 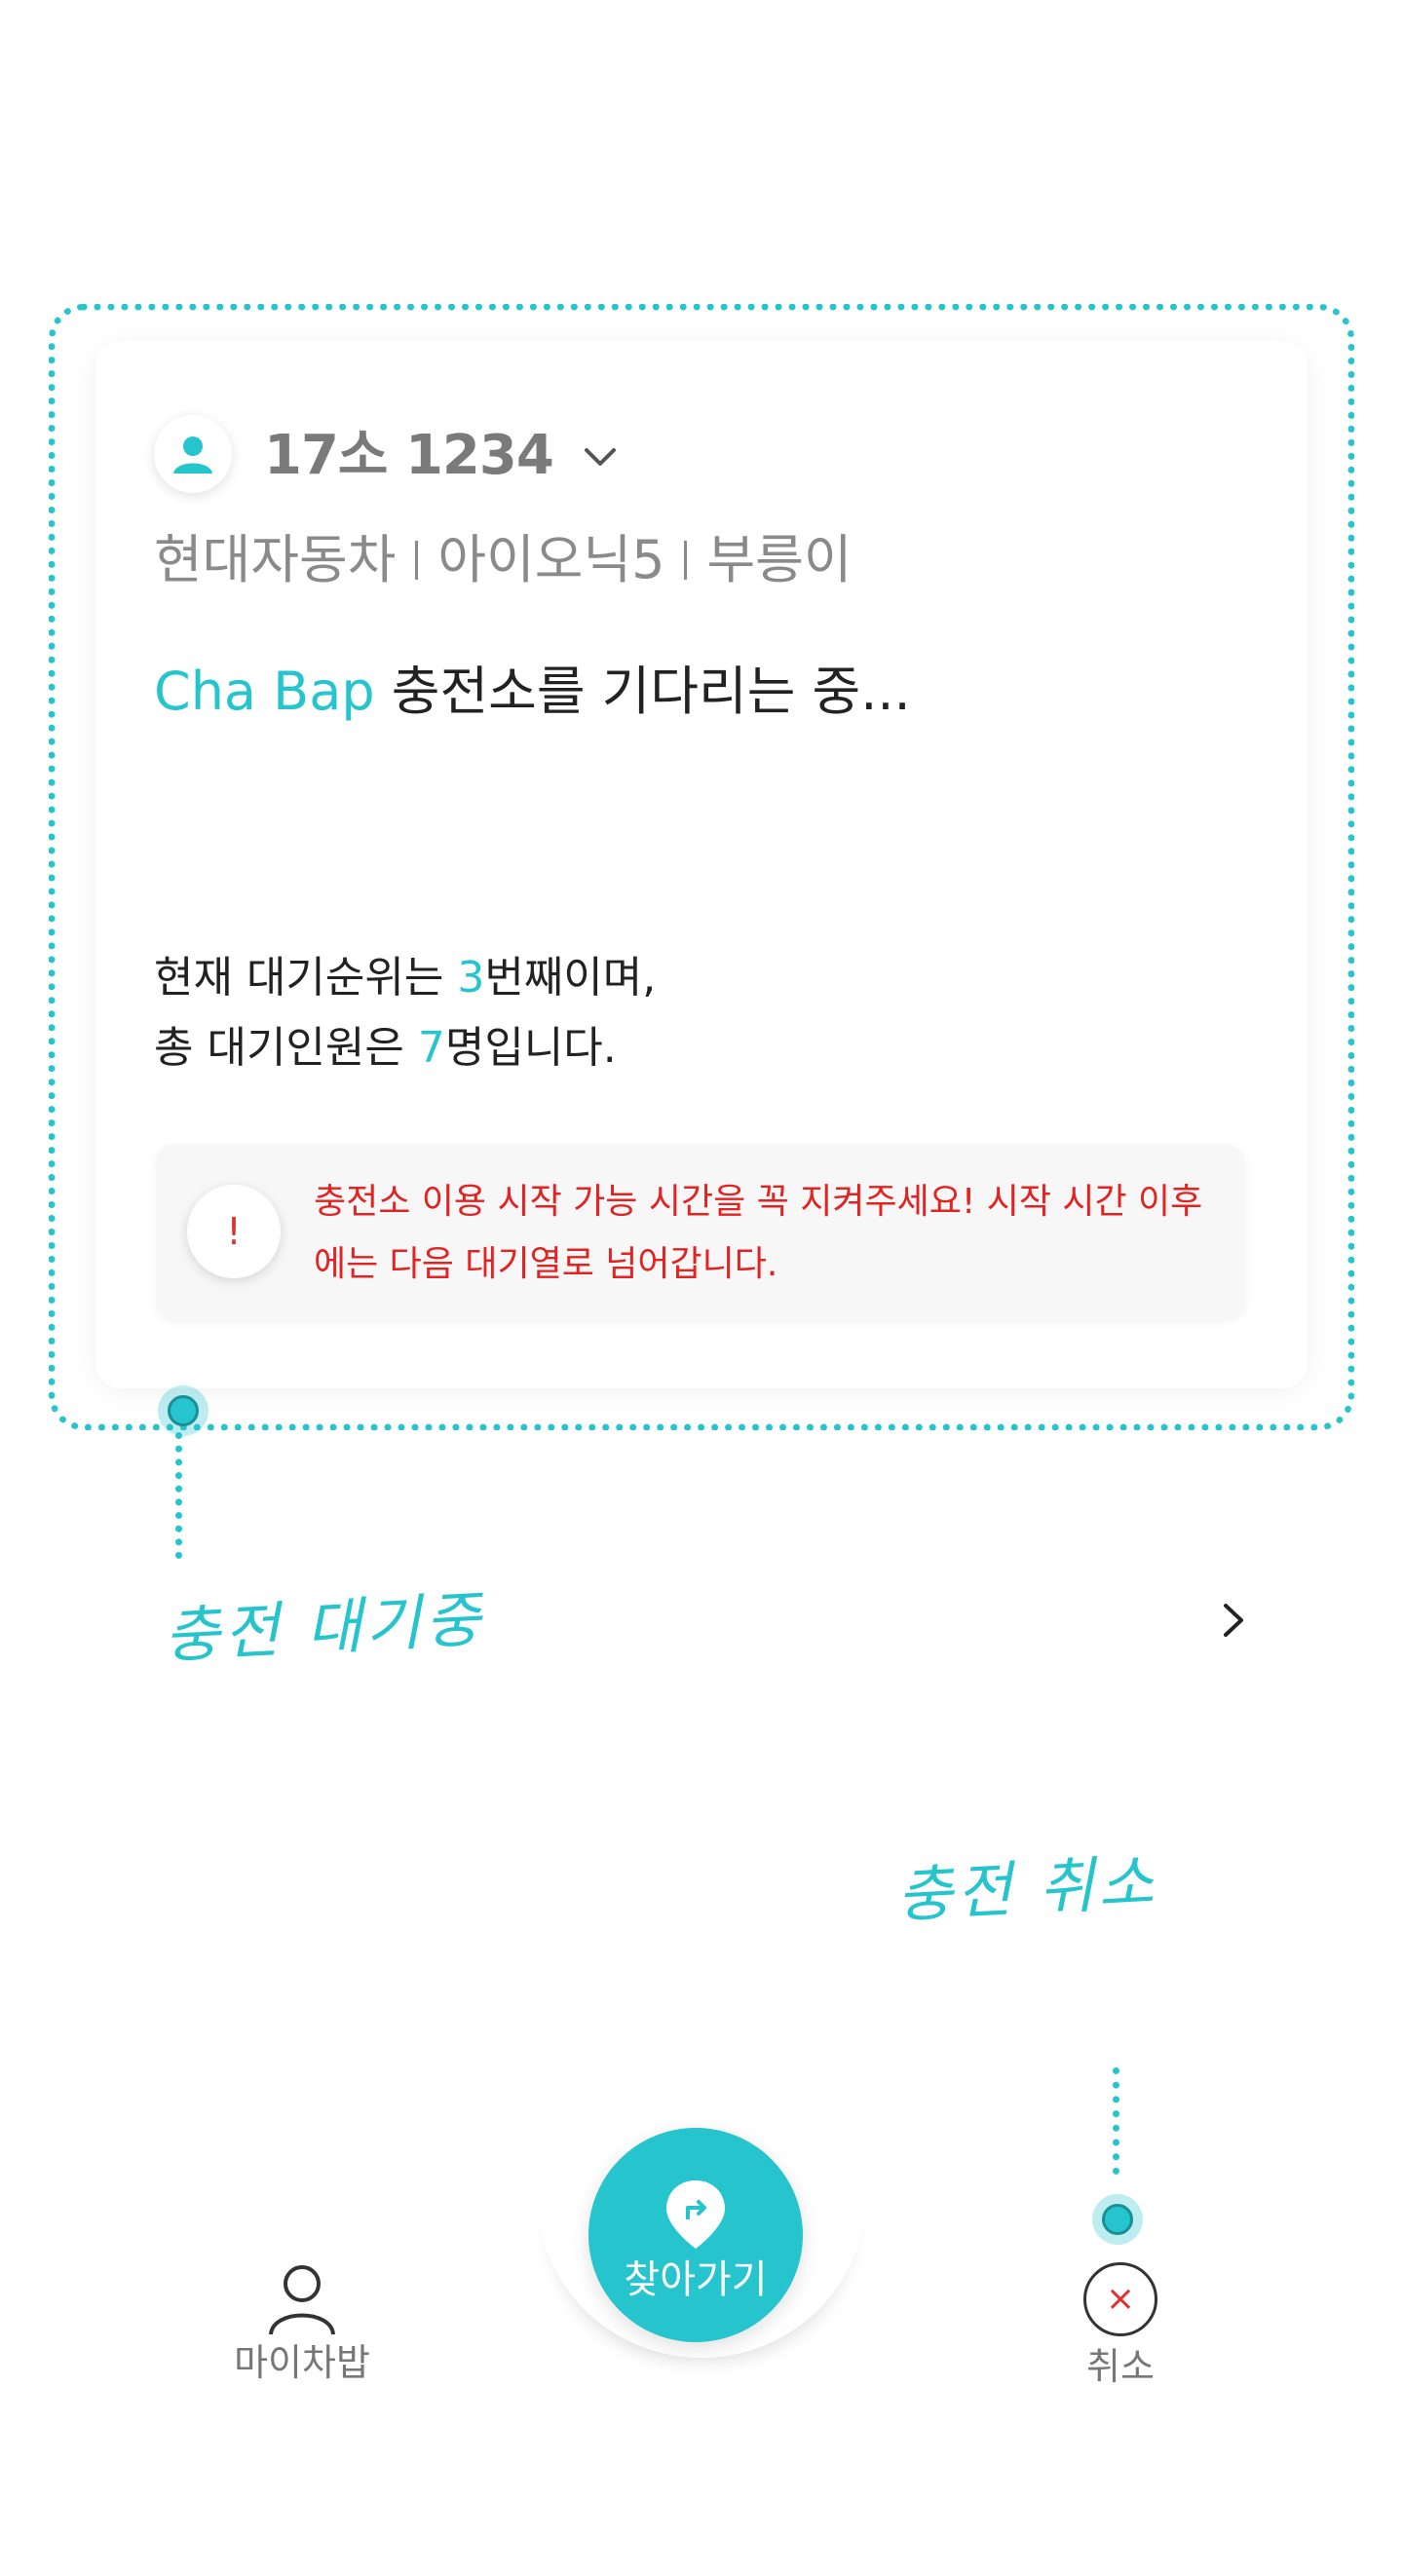 I want to click on user-avatar, so click(x=193, y=454).